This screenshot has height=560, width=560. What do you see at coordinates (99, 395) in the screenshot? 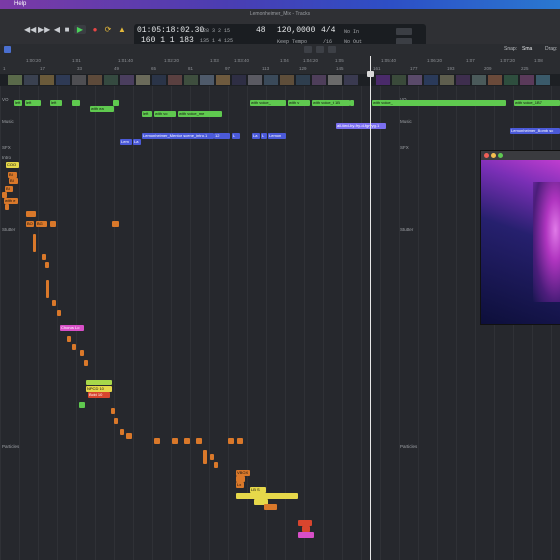
I see `fx-region: Bckt 10` at bounding box center [99, 395].